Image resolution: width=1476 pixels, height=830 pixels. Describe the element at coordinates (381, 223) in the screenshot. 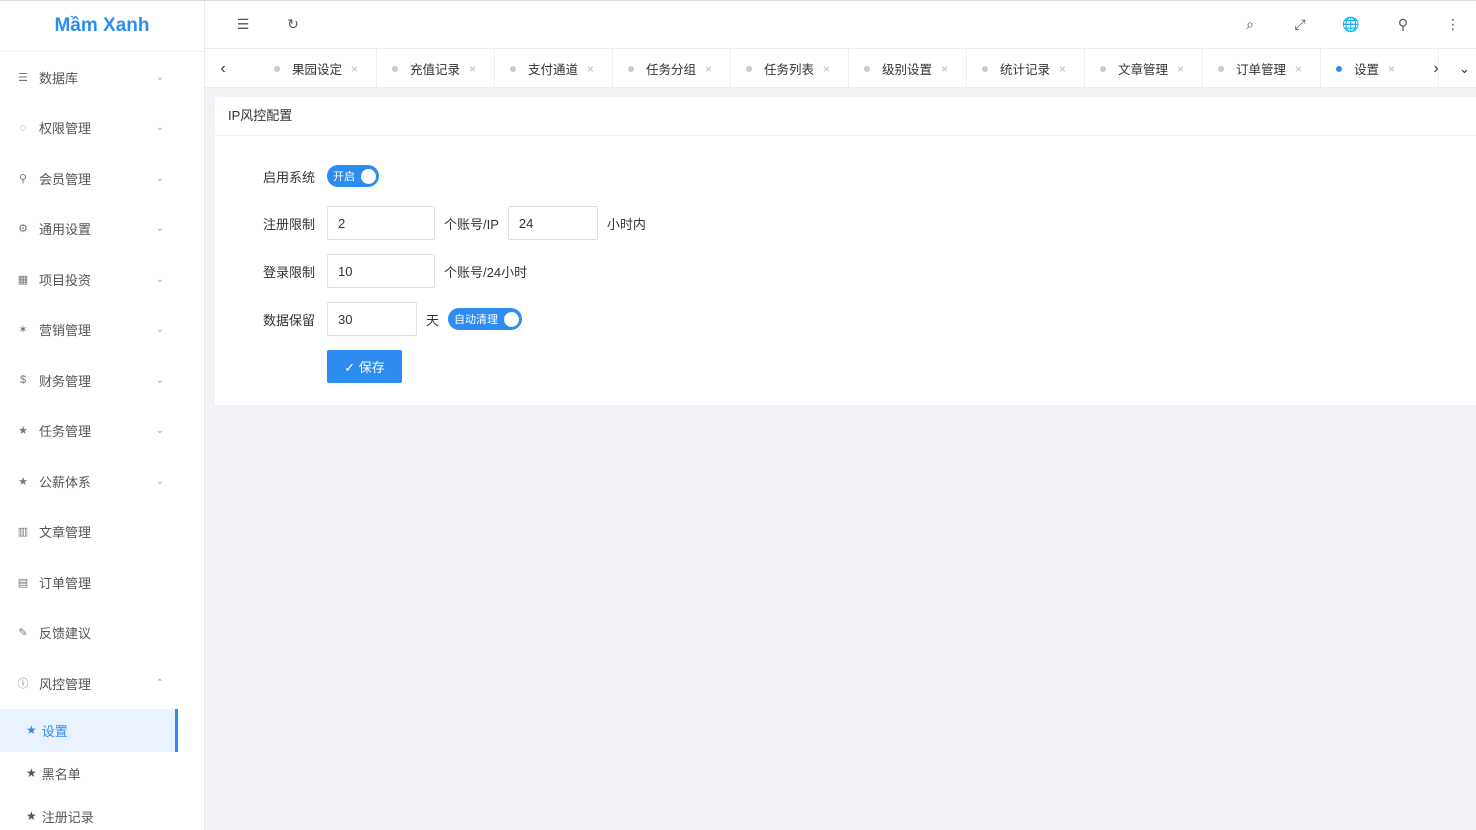

I see `registration-count-input: 2` at that location.